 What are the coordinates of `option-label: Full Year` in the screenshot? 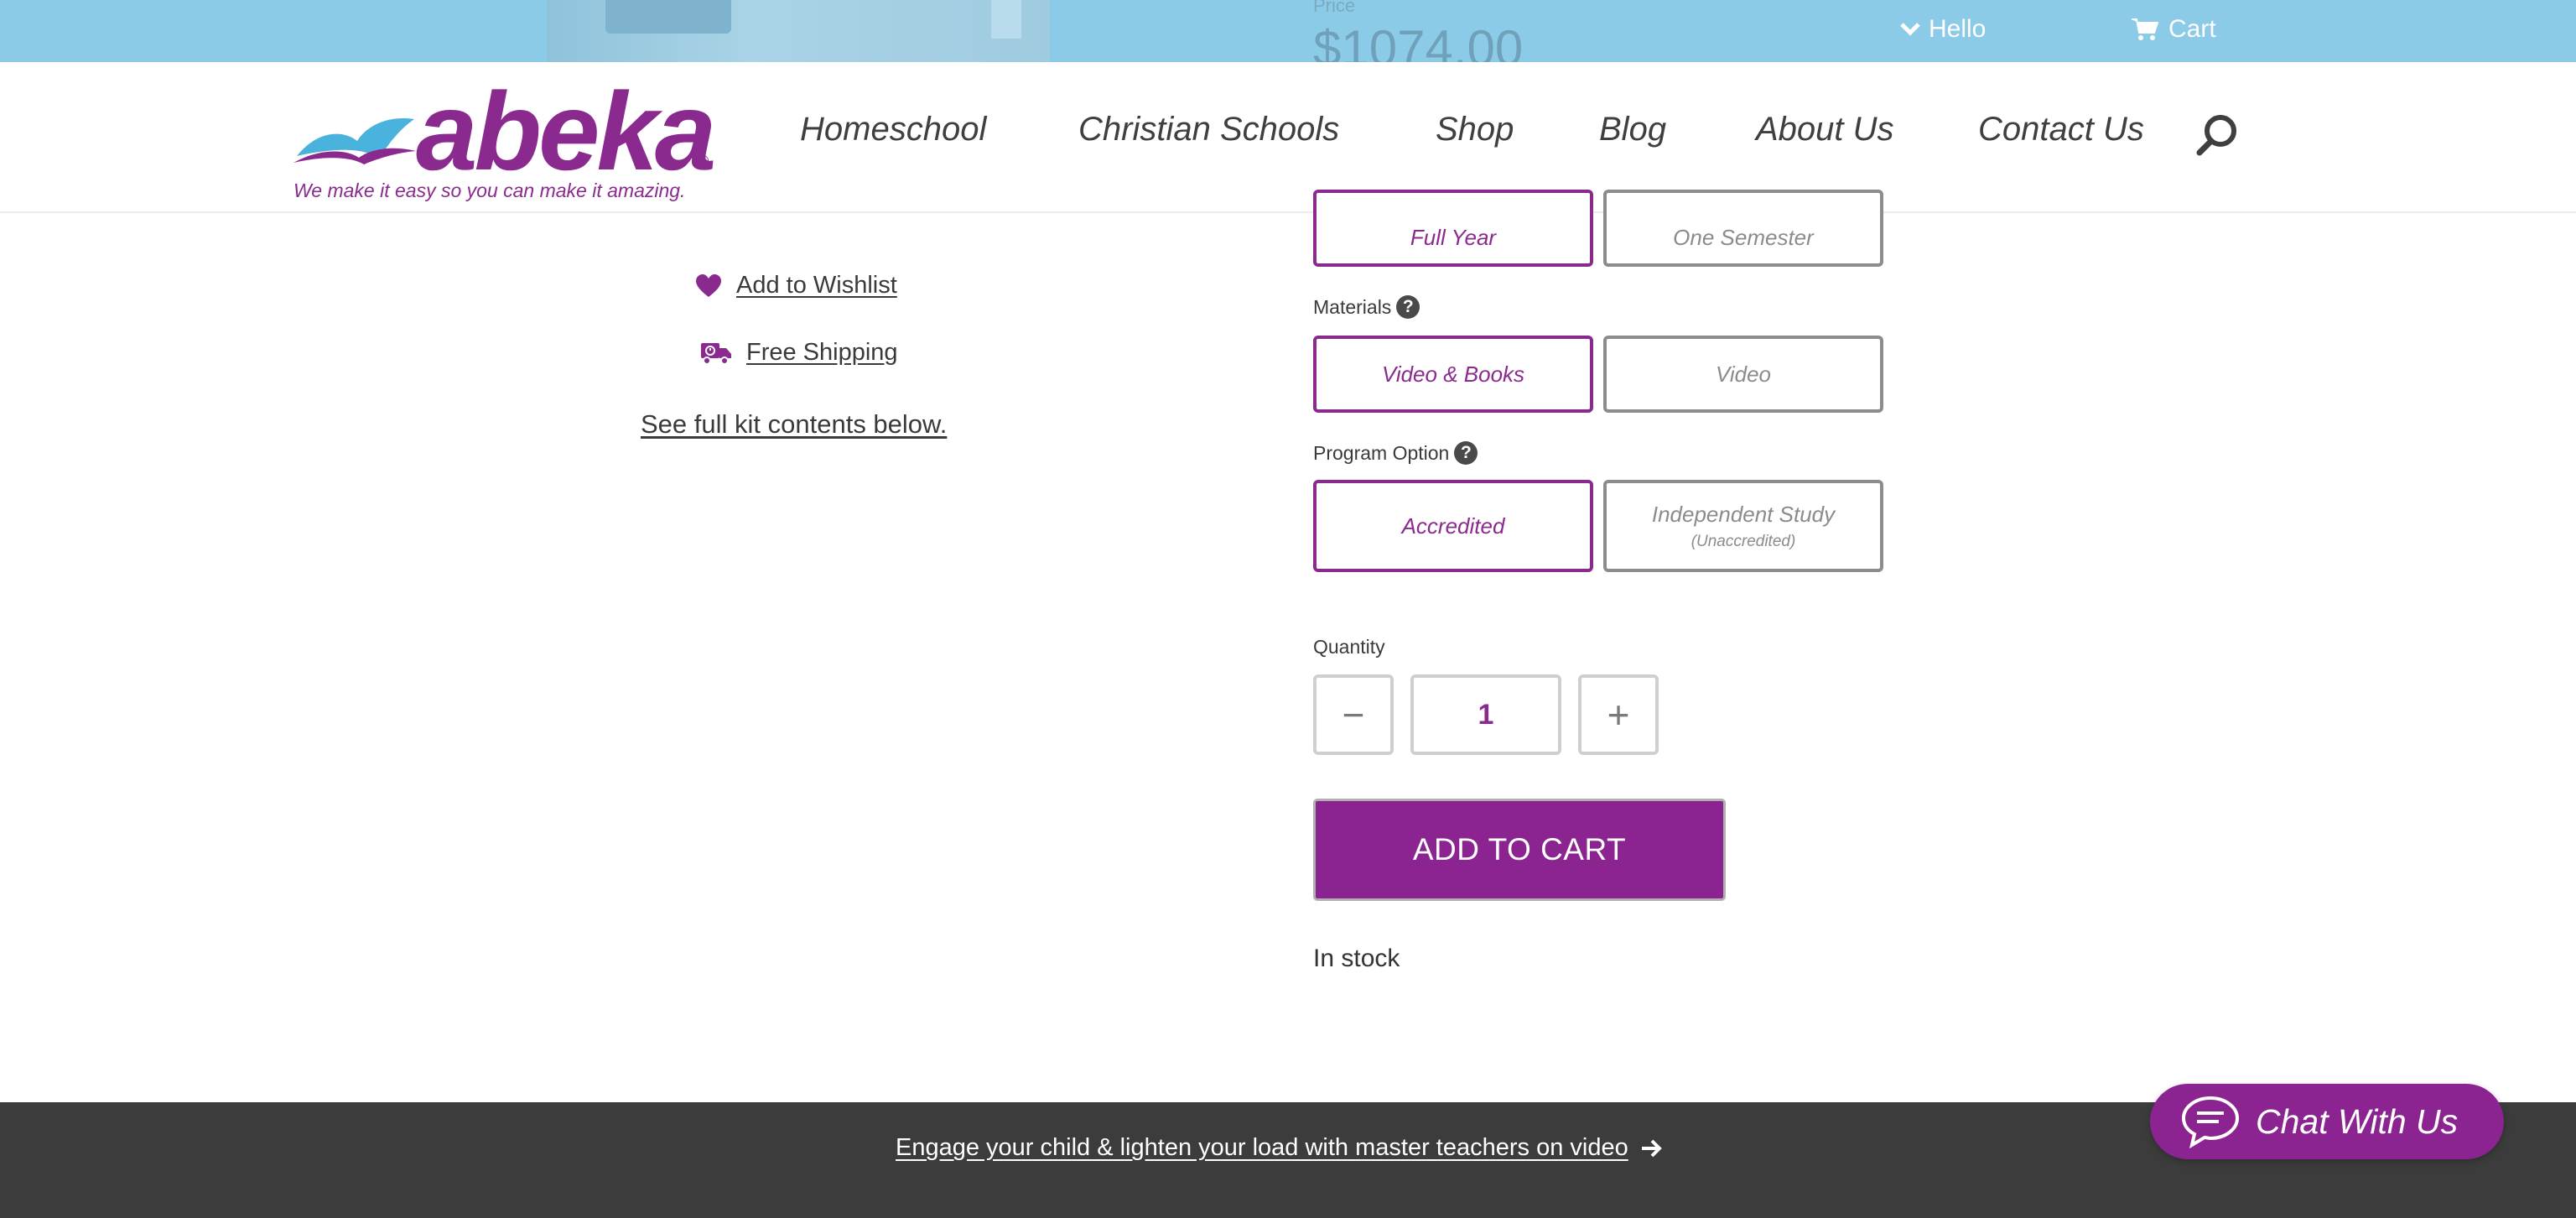 It's located at (1453, 237).